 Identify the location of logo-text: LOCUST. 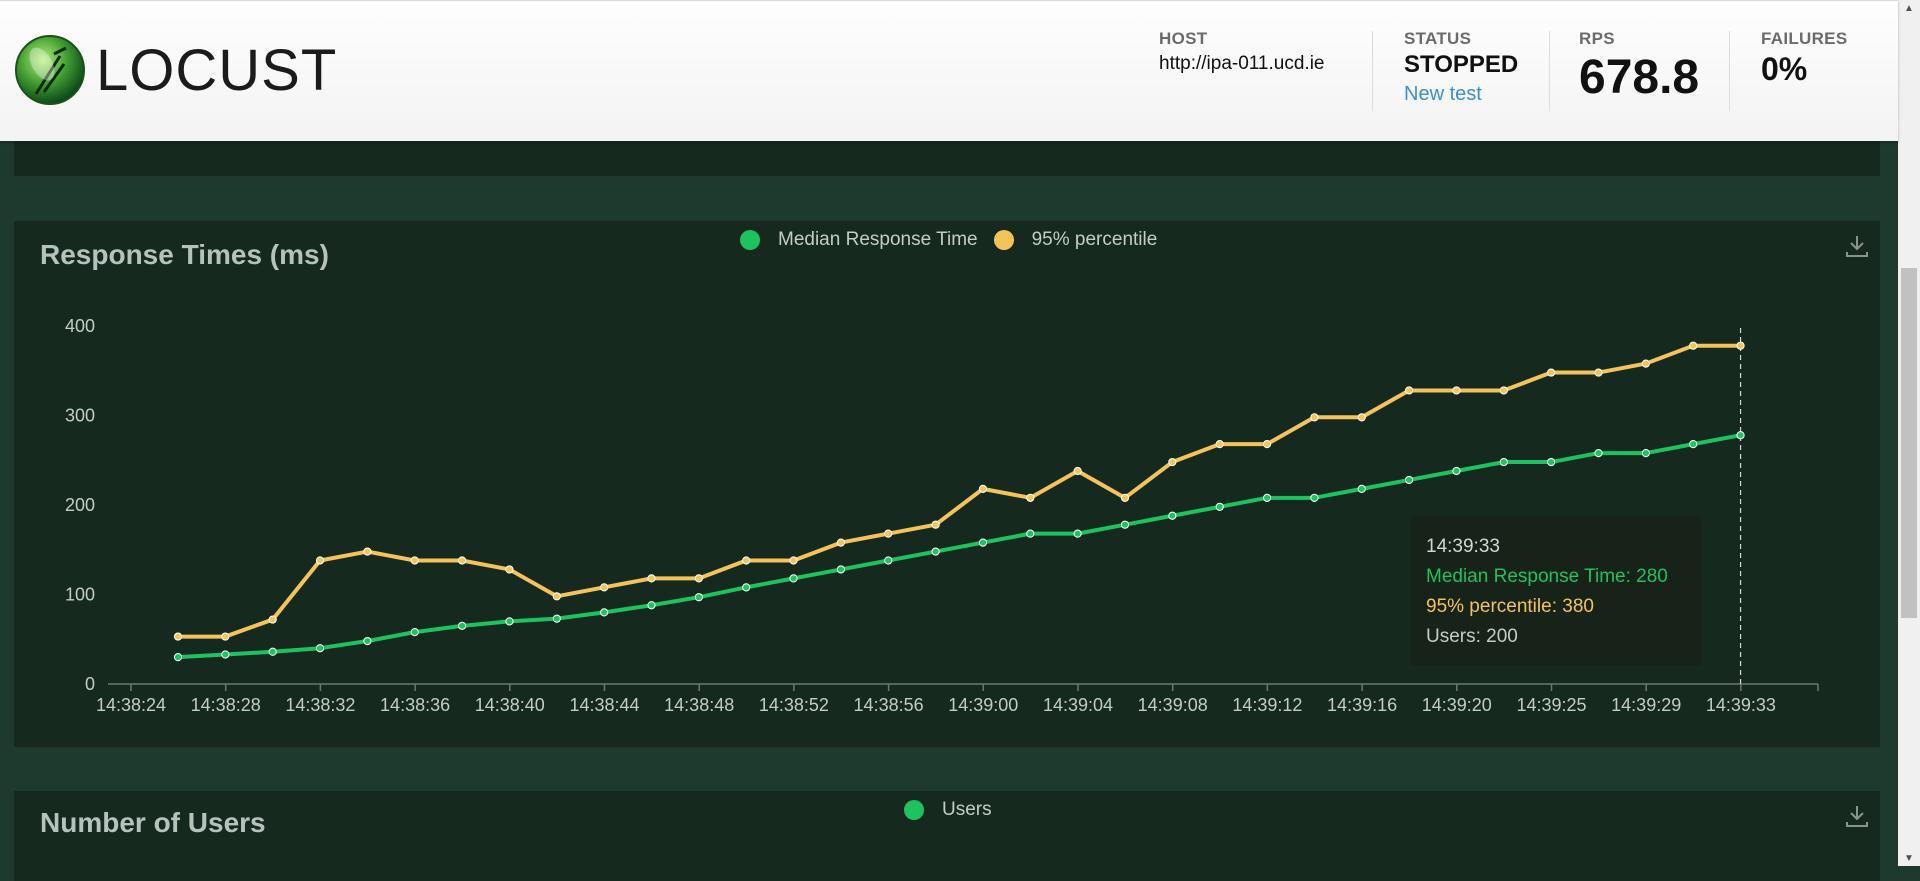
(217, 70).